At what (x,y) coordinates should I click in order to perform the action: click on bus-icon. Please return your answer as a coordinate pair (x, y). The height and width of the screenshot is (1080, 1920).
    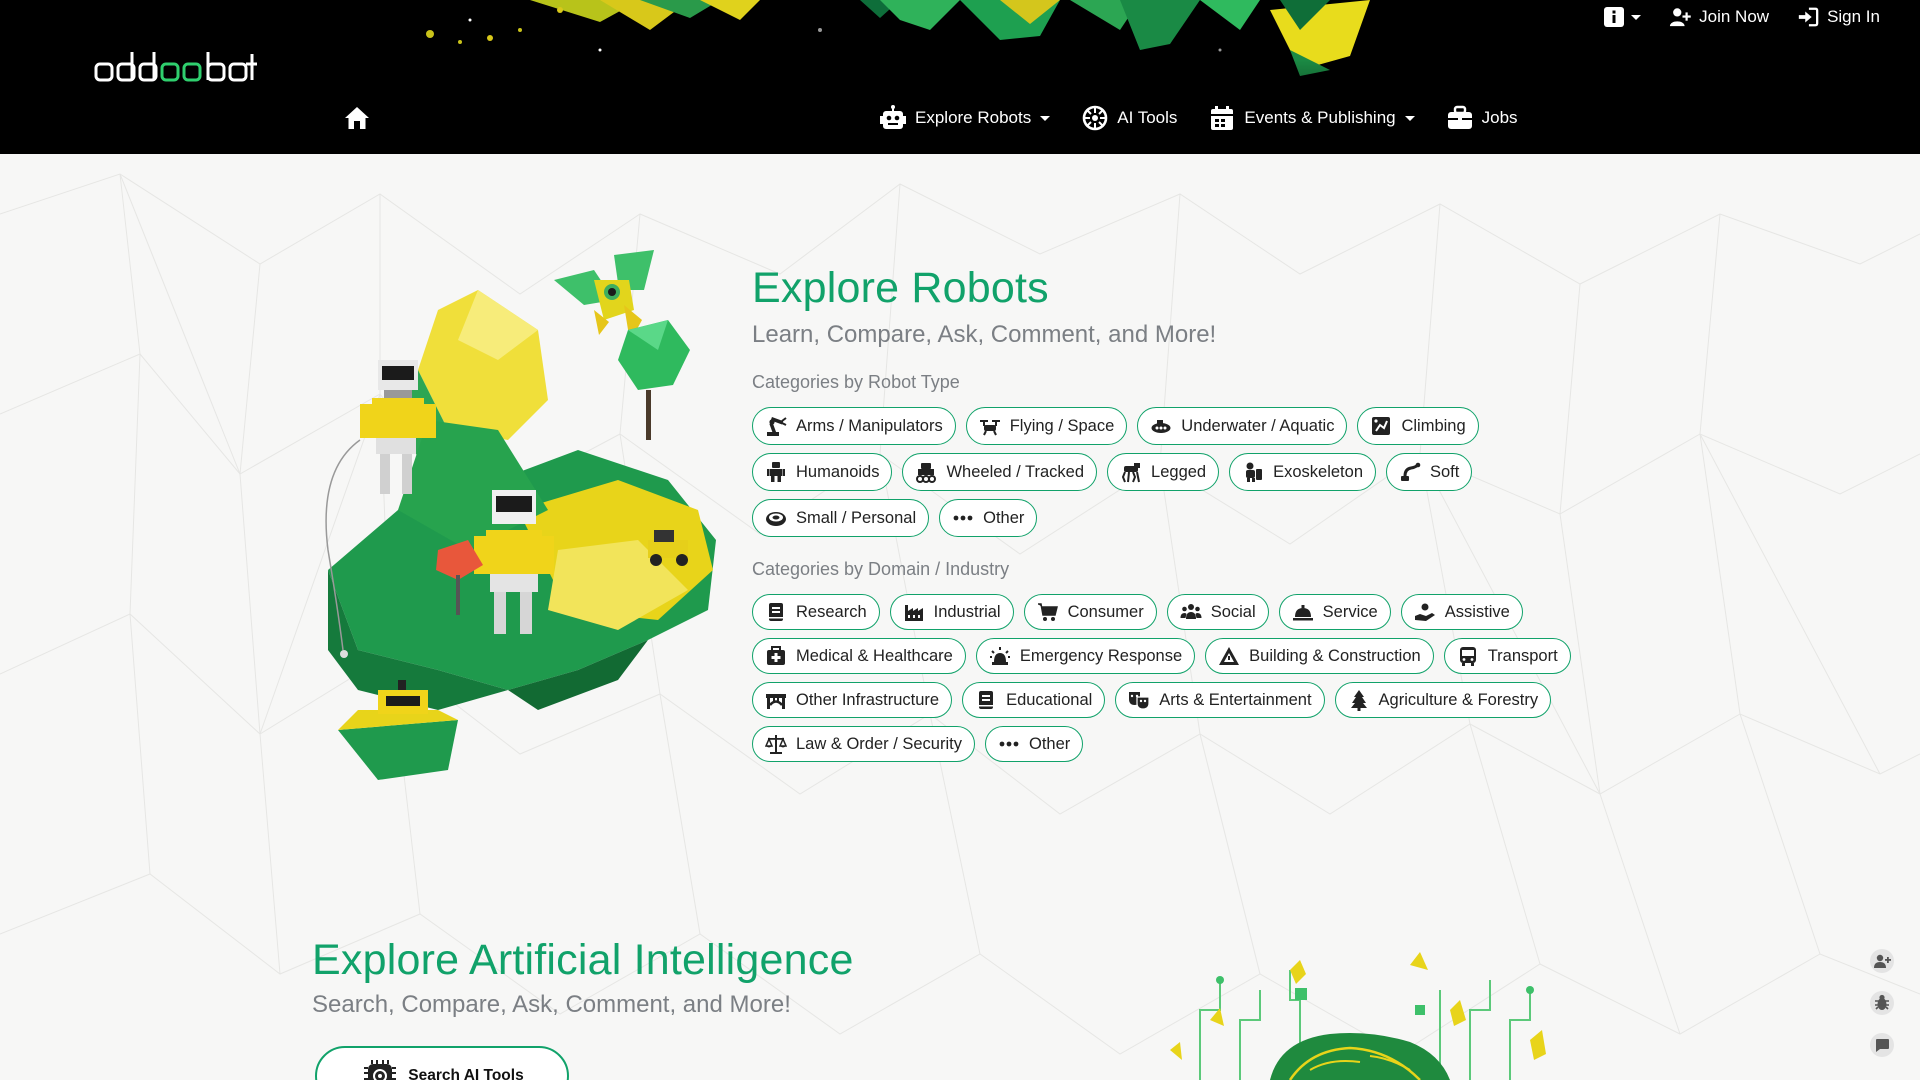
    Looking at the image, I should click on (1467, 656).